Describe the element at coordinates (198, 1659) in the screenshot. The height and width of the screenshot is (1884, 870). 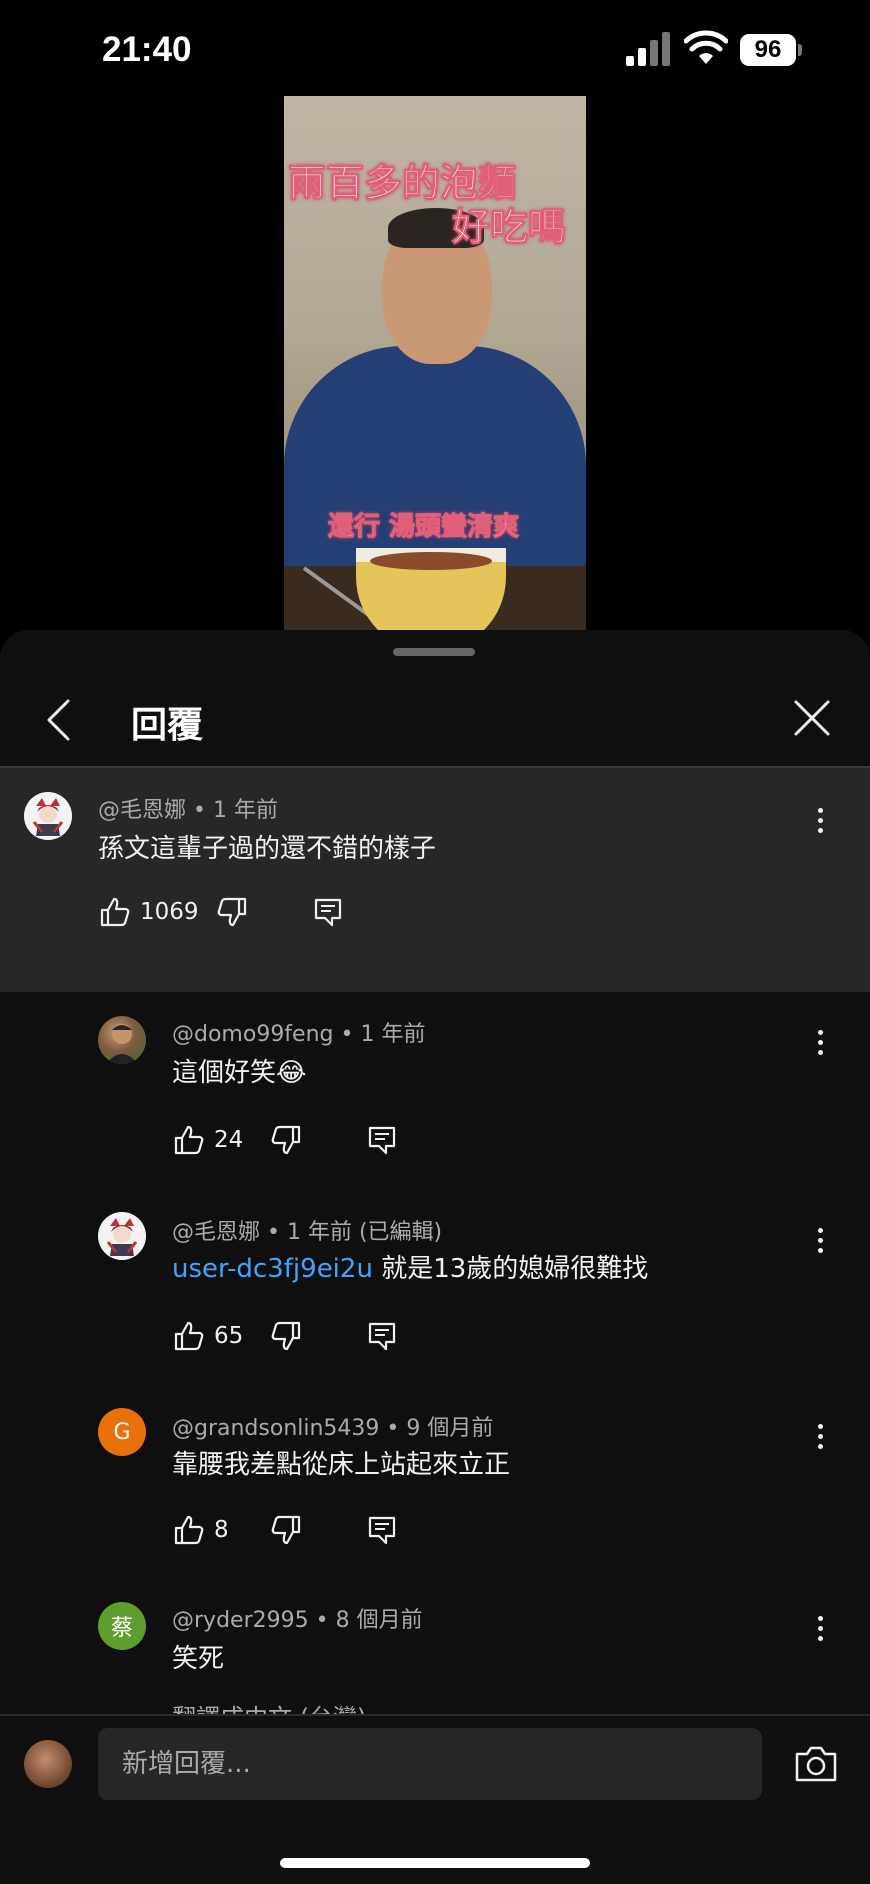
I see `comment-text: 笑死` at that location.